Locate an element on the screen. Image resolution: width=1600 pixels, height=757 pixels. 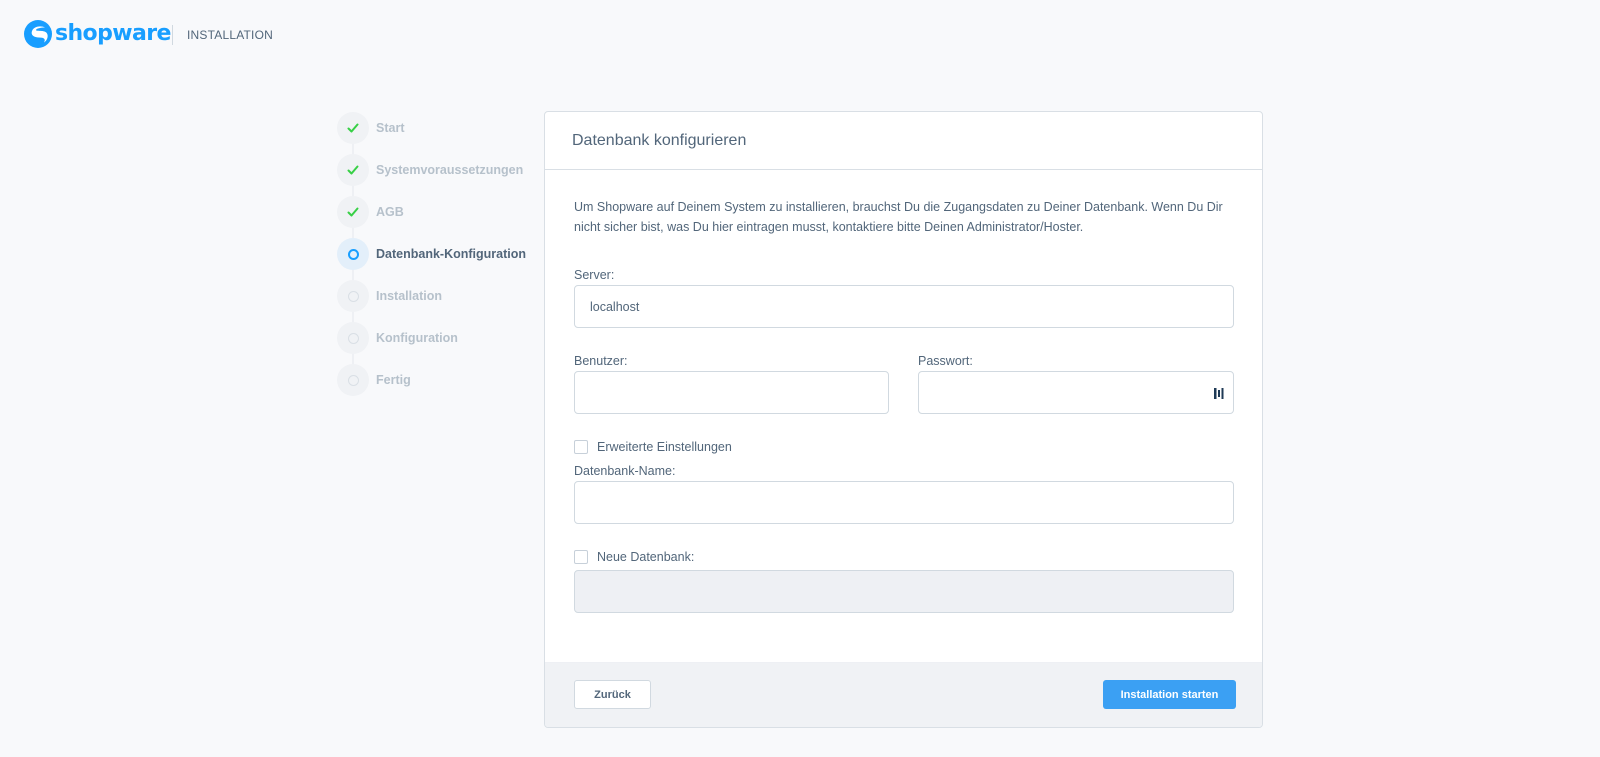
step-agb: AGB is located at coordinates (370, 212).